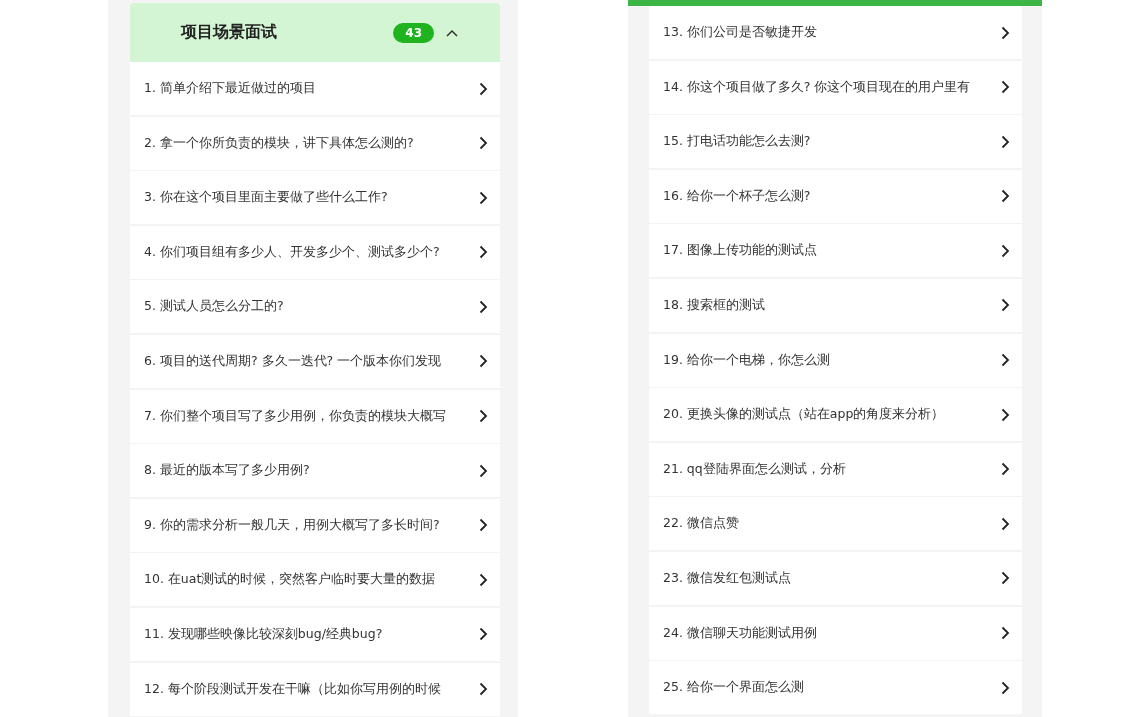 The image size is (1146, 717). I want to click on list-item: 3. 你在这个项目里面主要做了些什么工作?, so click(315, 198).